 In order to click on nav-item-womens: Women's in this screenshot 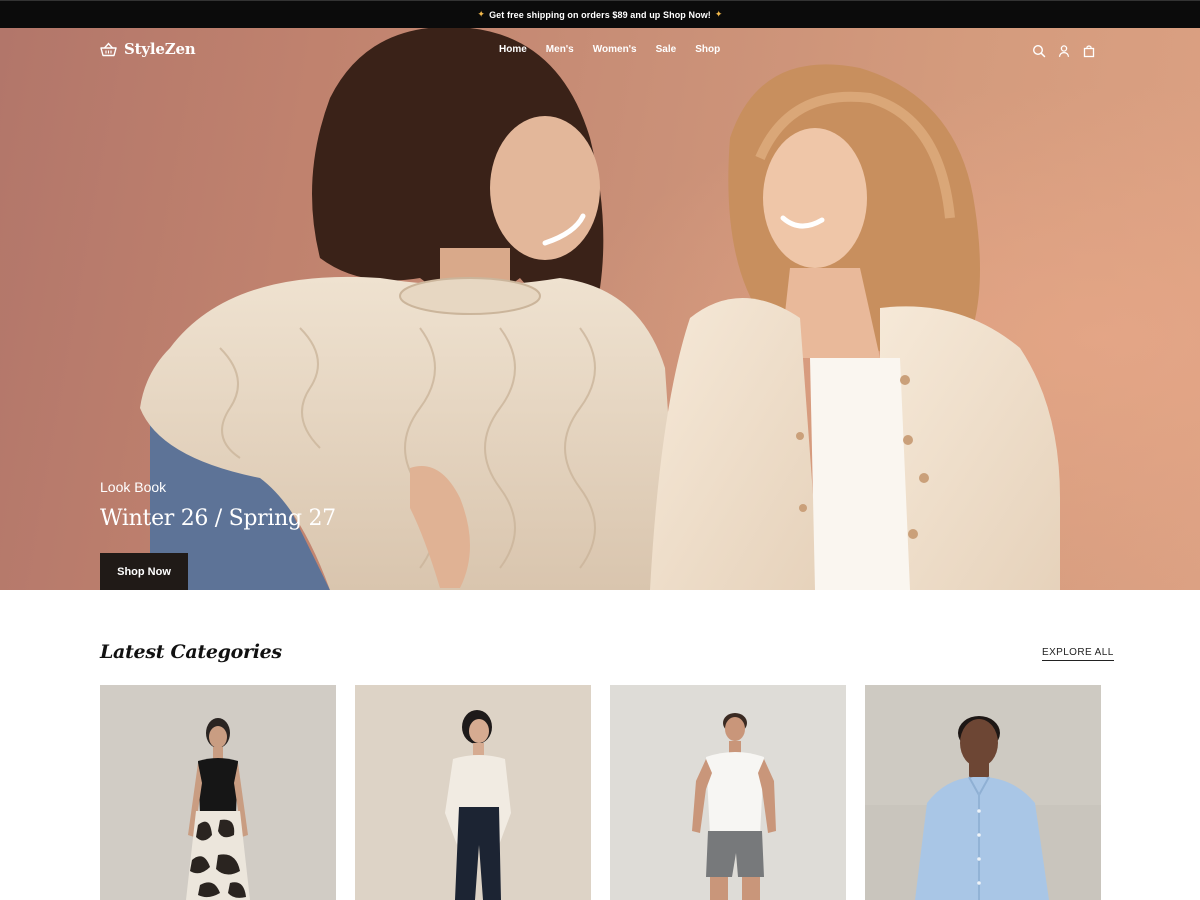, I will do `click(615, 49)`.